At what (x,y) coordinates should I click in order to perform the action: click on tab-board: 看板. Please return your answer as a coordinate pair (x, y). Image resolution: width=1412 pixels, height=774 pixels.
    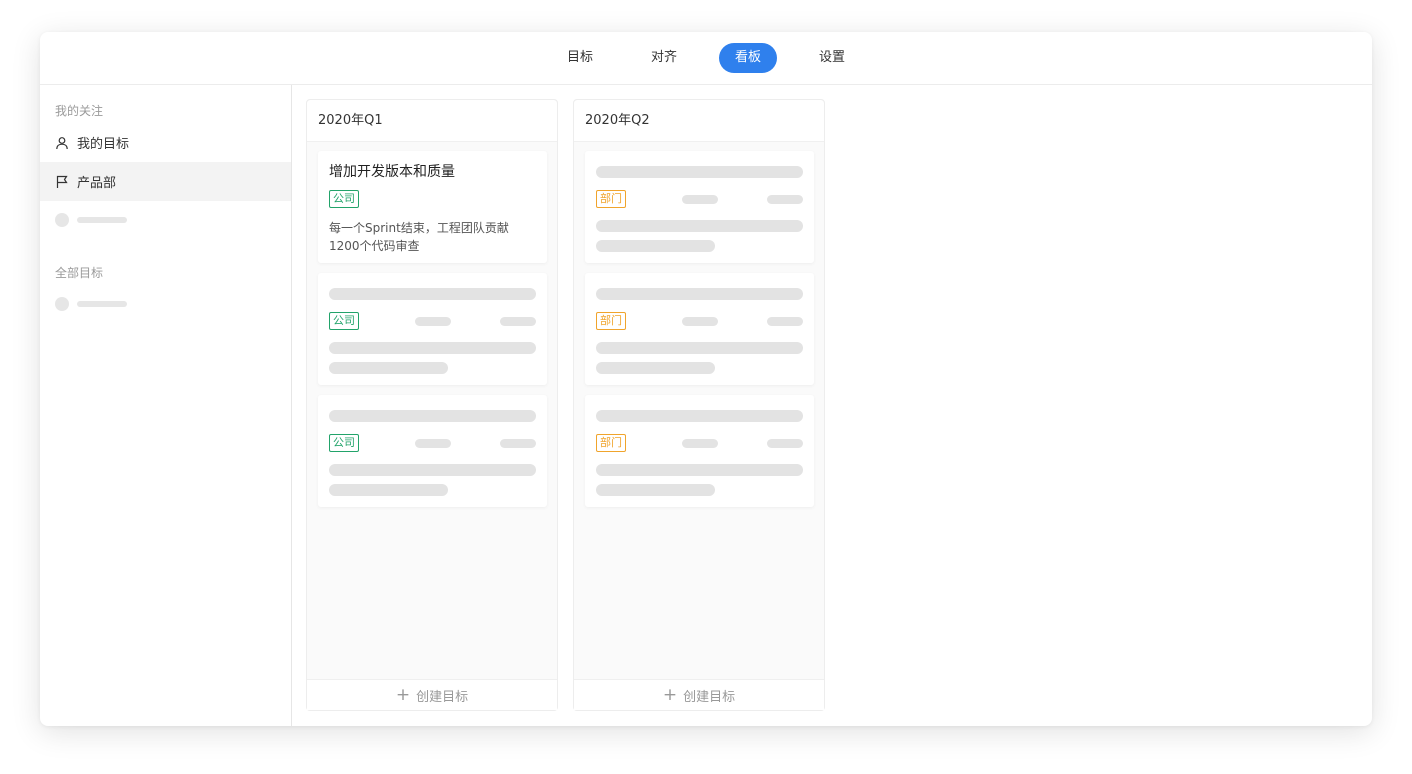
    Looking at the image, I should click on (748, 58).